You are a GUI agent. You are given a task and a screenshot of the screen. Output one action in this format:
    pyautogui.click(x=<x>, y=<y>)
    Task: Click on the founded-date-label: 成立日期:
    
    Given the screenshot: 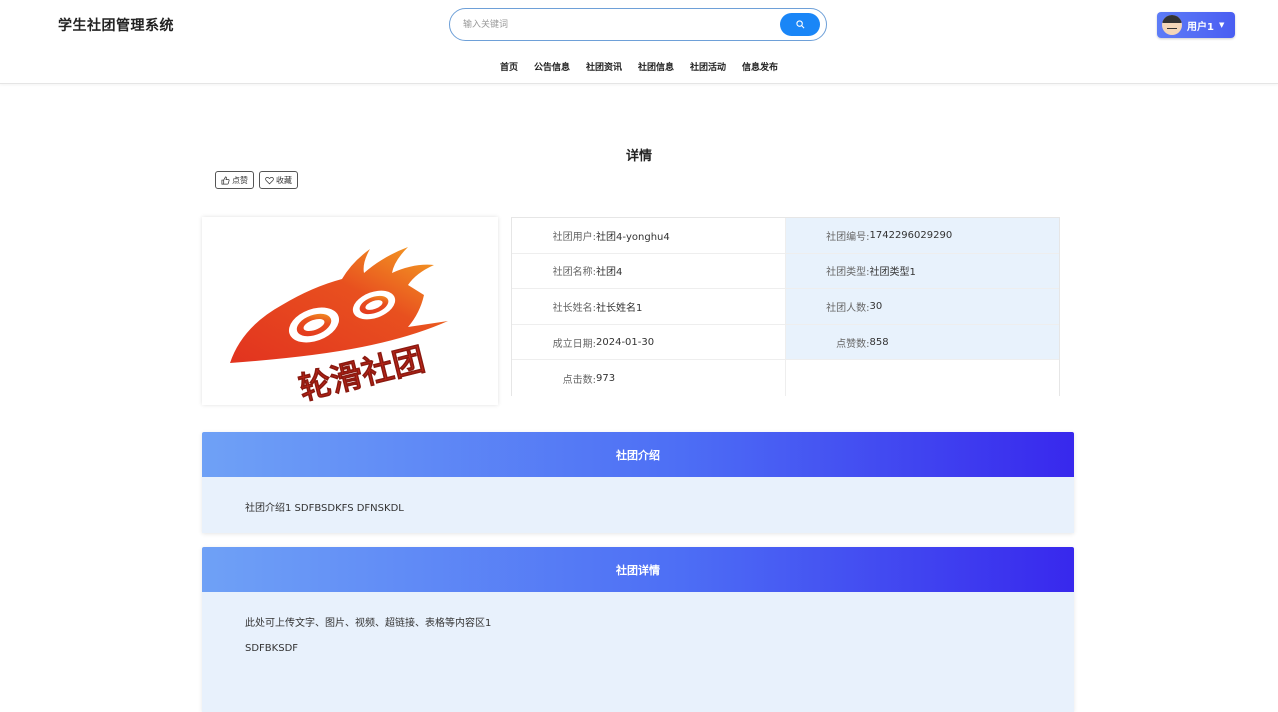 What is the action you would take?
    pyautogui.click(x=574, y=344)
    